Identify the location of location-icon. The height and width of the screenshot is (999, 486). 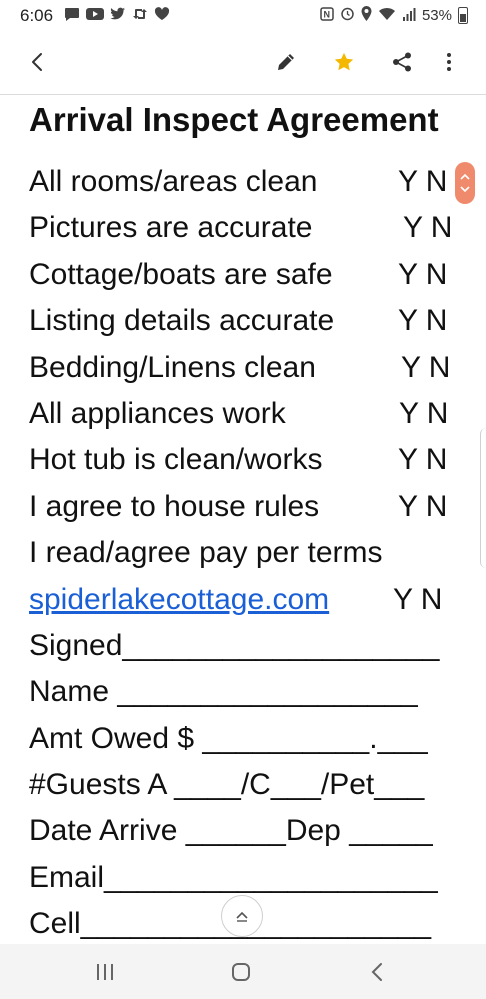
(366, 15).